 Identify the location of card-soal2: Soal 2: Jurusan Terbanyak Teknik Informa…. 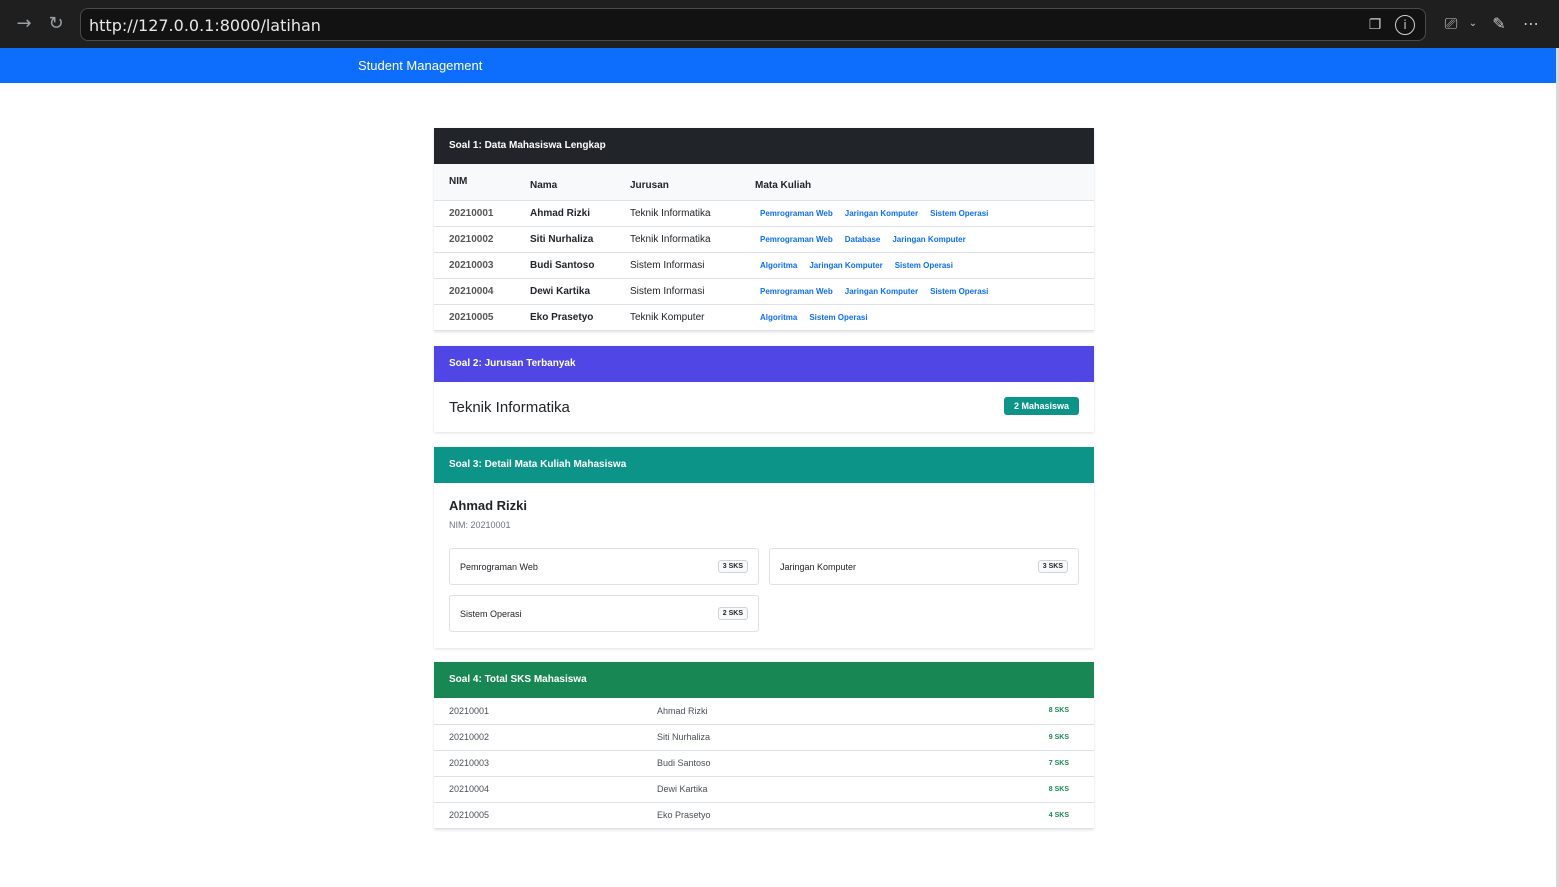
(764, 389).